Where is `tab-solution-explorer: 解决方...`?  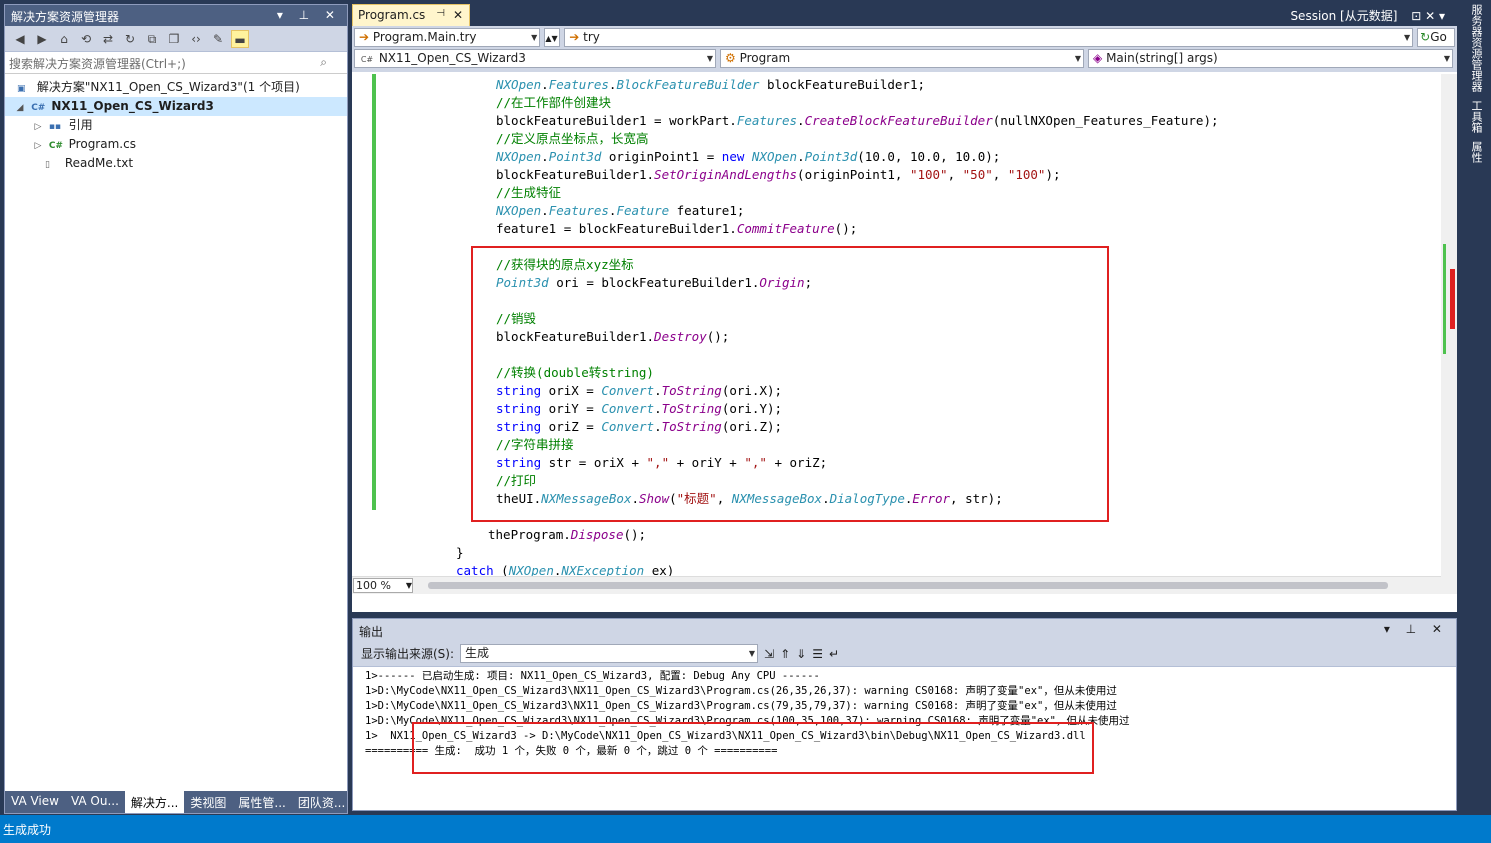
tab-solution-explorer: 解决方... is located at coordinates (154, 802).